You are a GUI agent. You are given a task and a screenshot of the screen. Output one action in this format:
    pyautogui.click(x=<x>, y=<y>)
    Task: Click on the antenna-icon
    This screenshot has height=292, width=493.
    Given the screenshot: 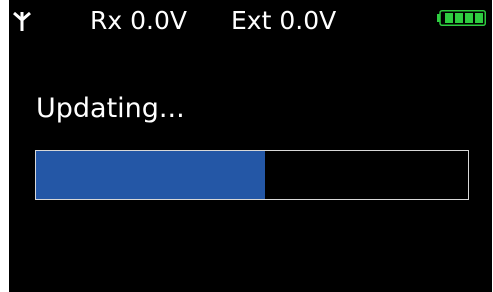 What is the action you would take?
    pyautogui.click(x=22, y=21)
    